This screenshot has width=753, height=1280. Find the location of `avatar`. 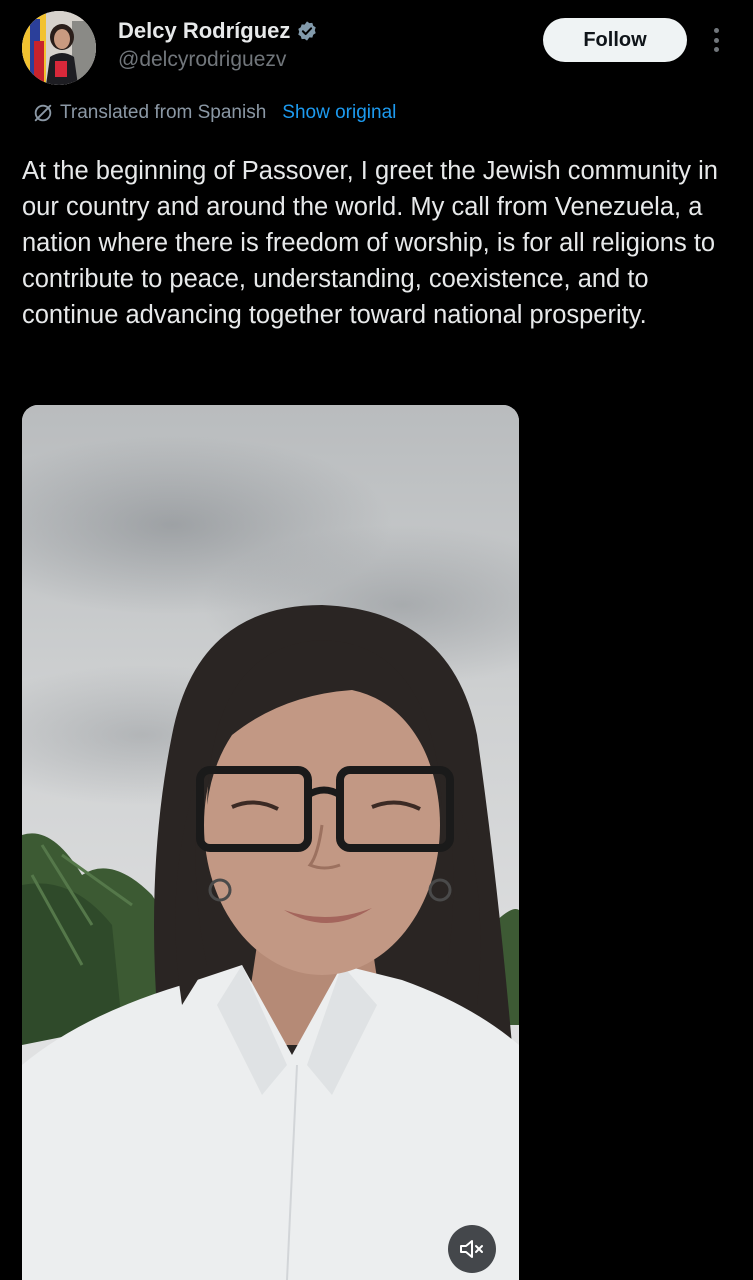

avatar is located at coordinates (59, 48).